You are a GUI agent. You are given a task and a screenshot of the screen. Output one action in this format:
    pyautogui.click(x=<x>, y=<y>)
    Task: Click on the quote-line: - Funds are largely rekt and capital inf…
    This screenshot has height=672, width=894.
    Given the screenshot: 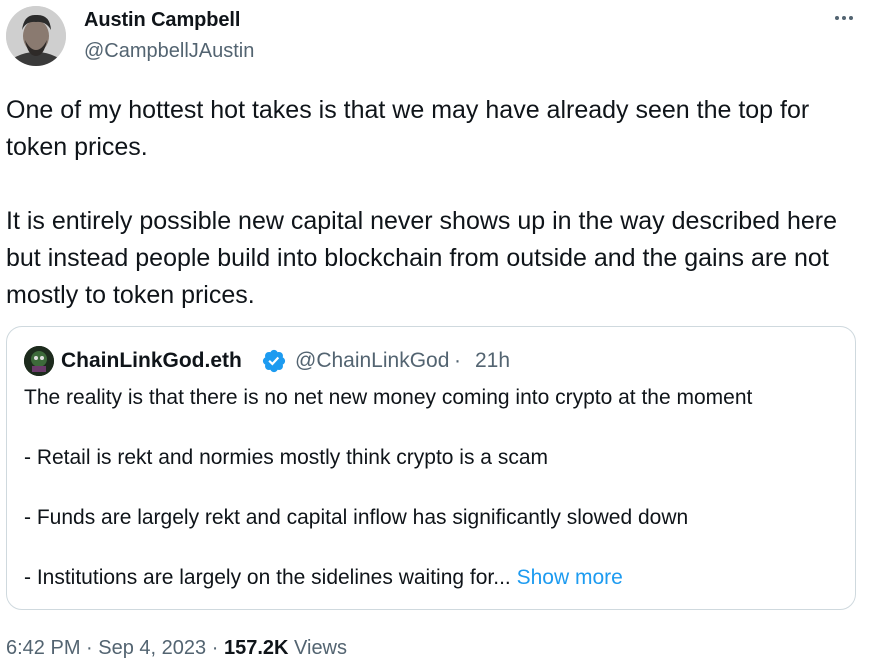 What is the action you would take?
    pyautogui.click(x=356, y=517)
    